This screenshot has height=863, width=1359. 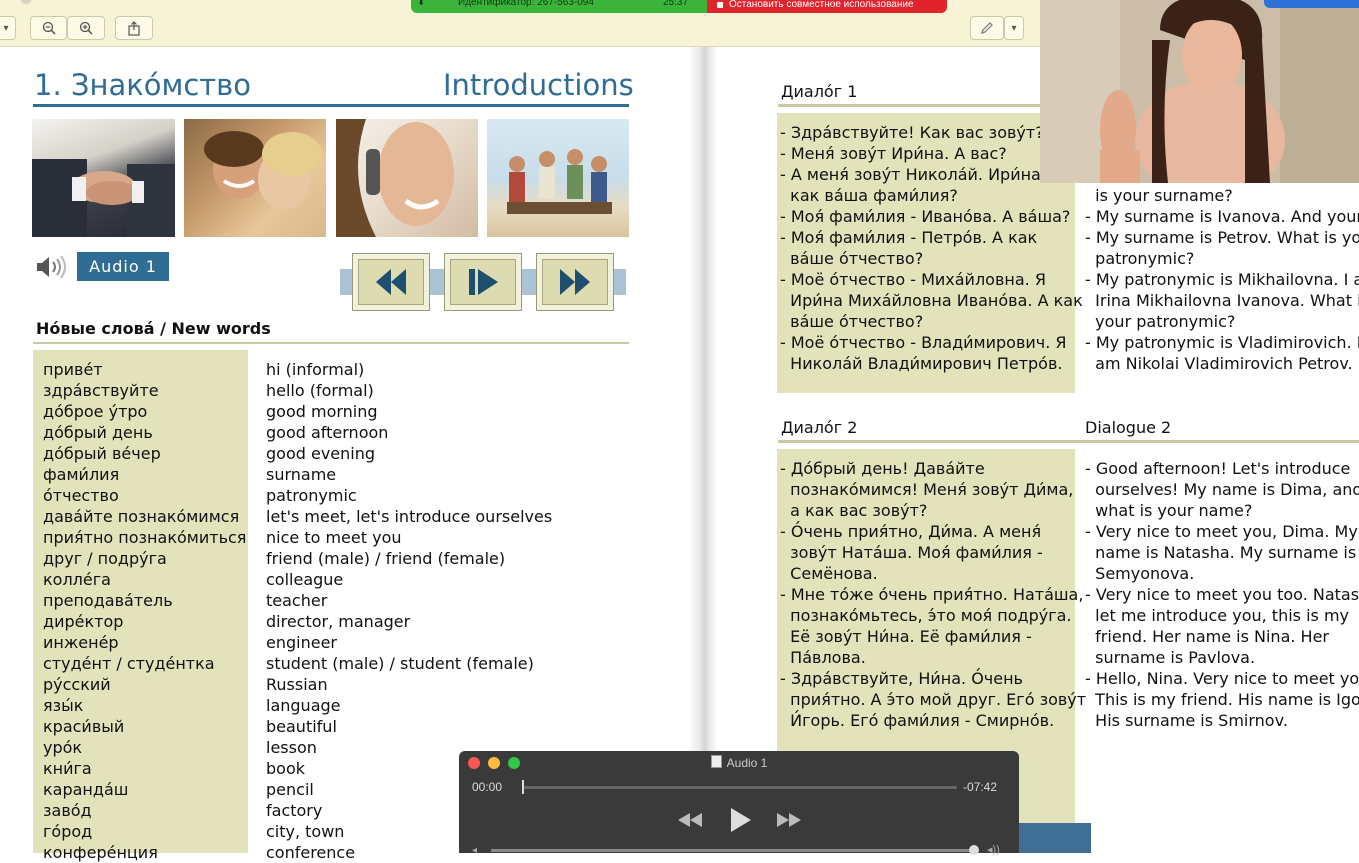 I want to click on rewind-button, so click(x=391, y=282).